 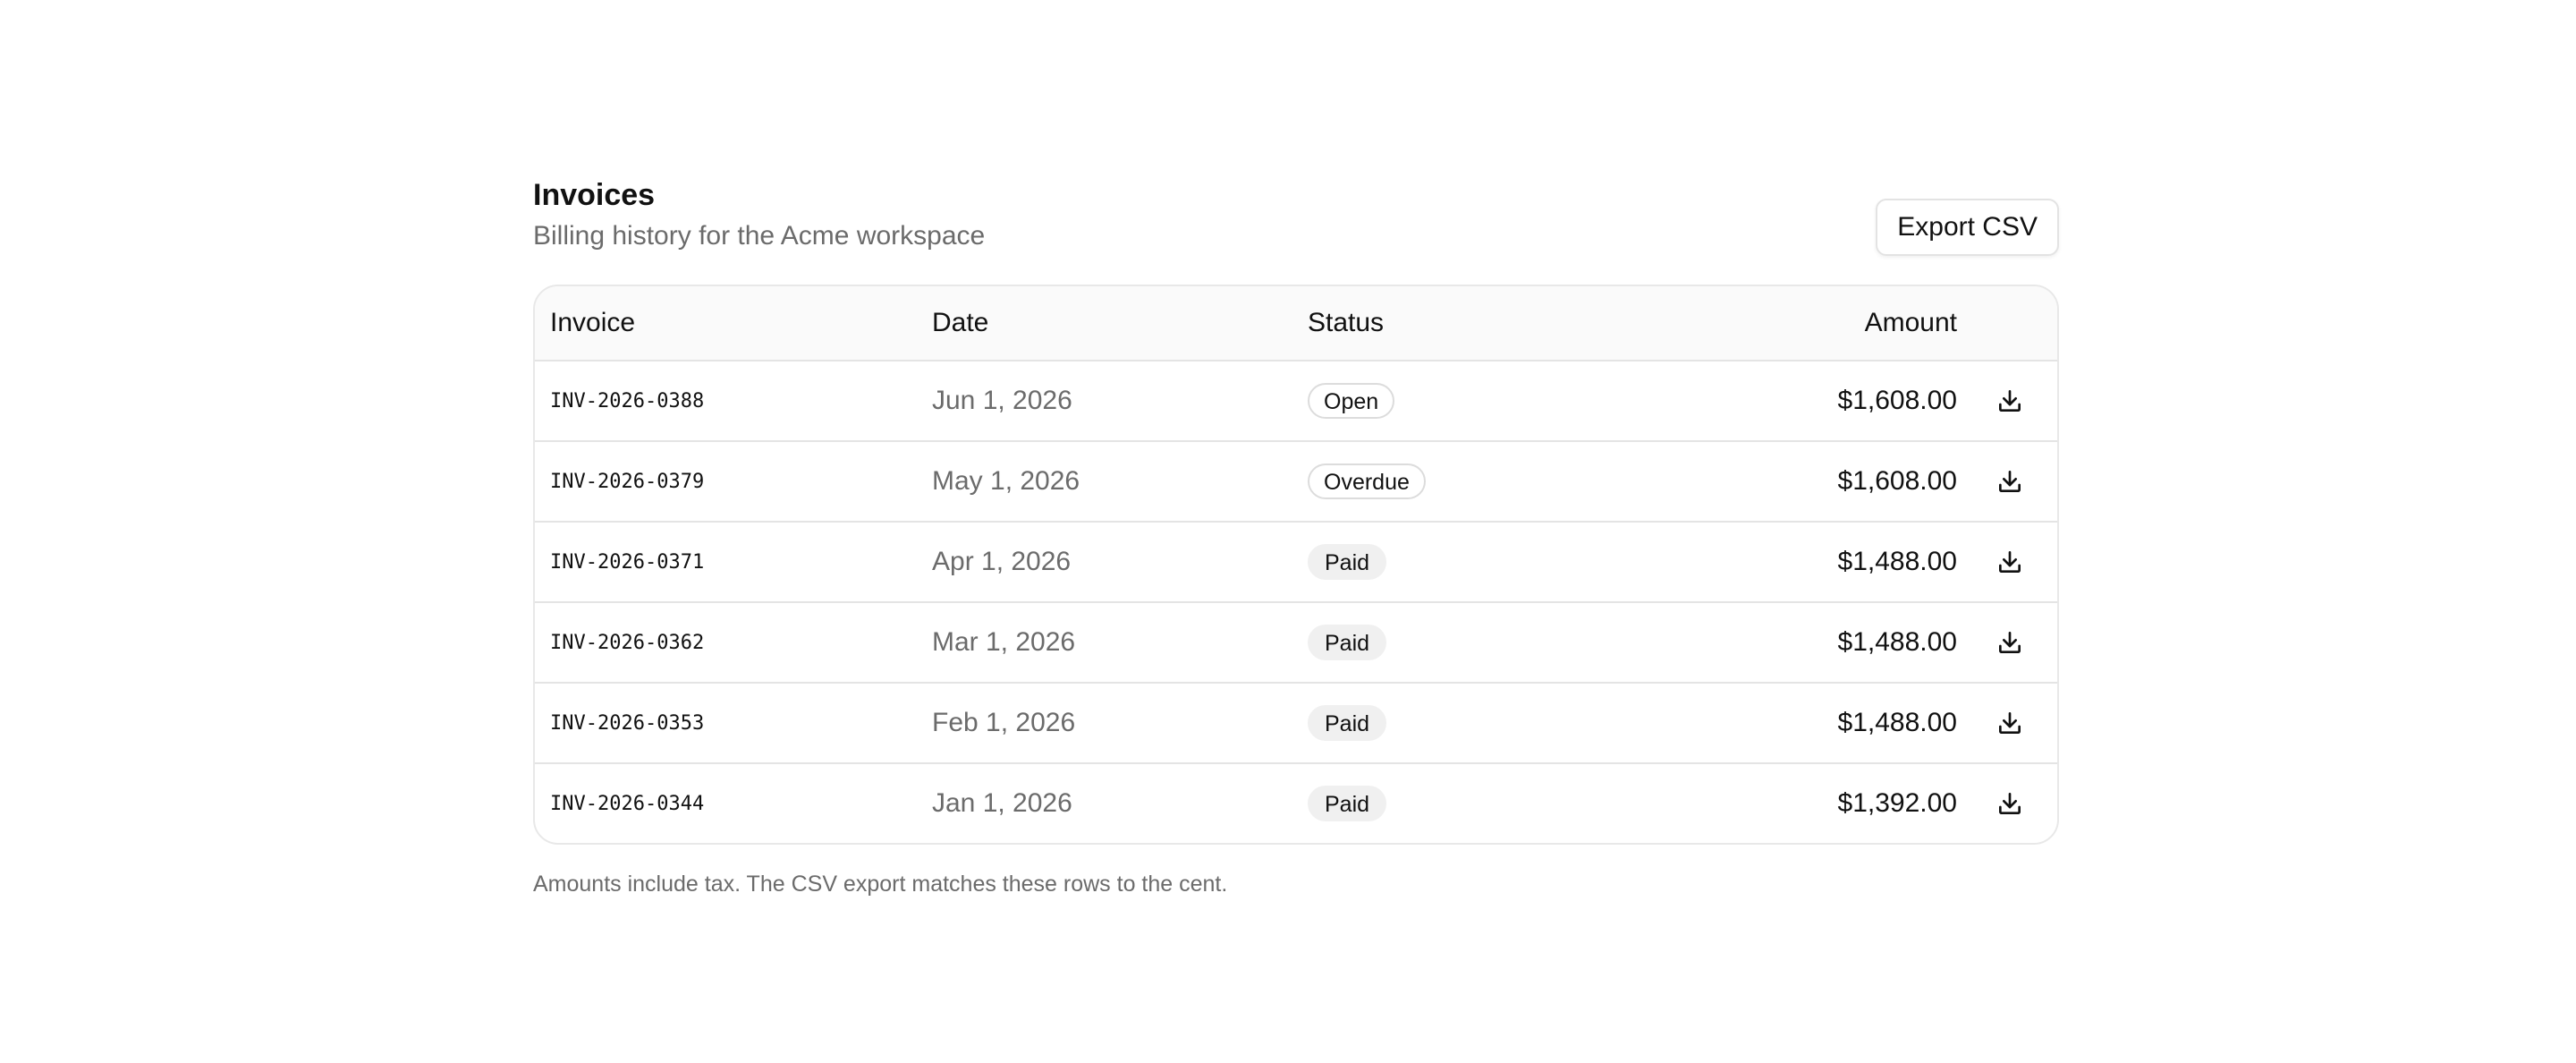 I want to click on column-header-amount: Amount, so click(x=1910, y=322).